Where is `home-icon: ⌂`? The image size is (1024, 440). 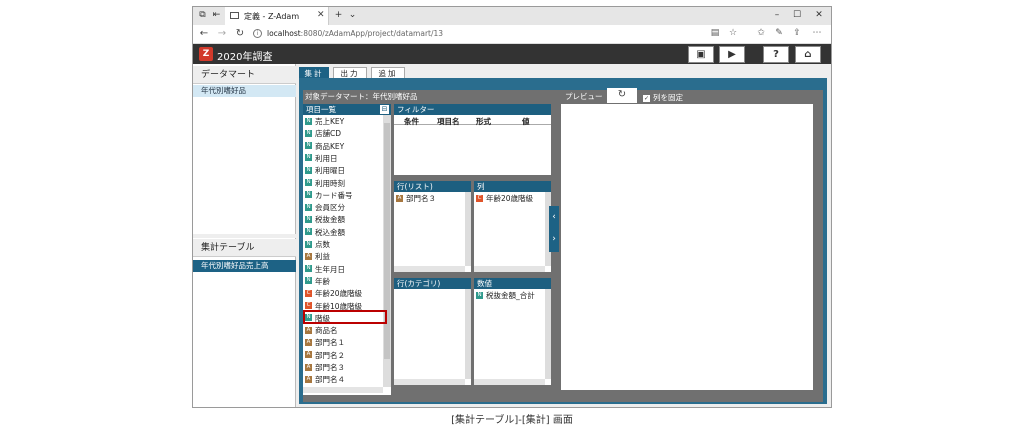
home-icon: ⌂ is located at coordinates (808, 54).